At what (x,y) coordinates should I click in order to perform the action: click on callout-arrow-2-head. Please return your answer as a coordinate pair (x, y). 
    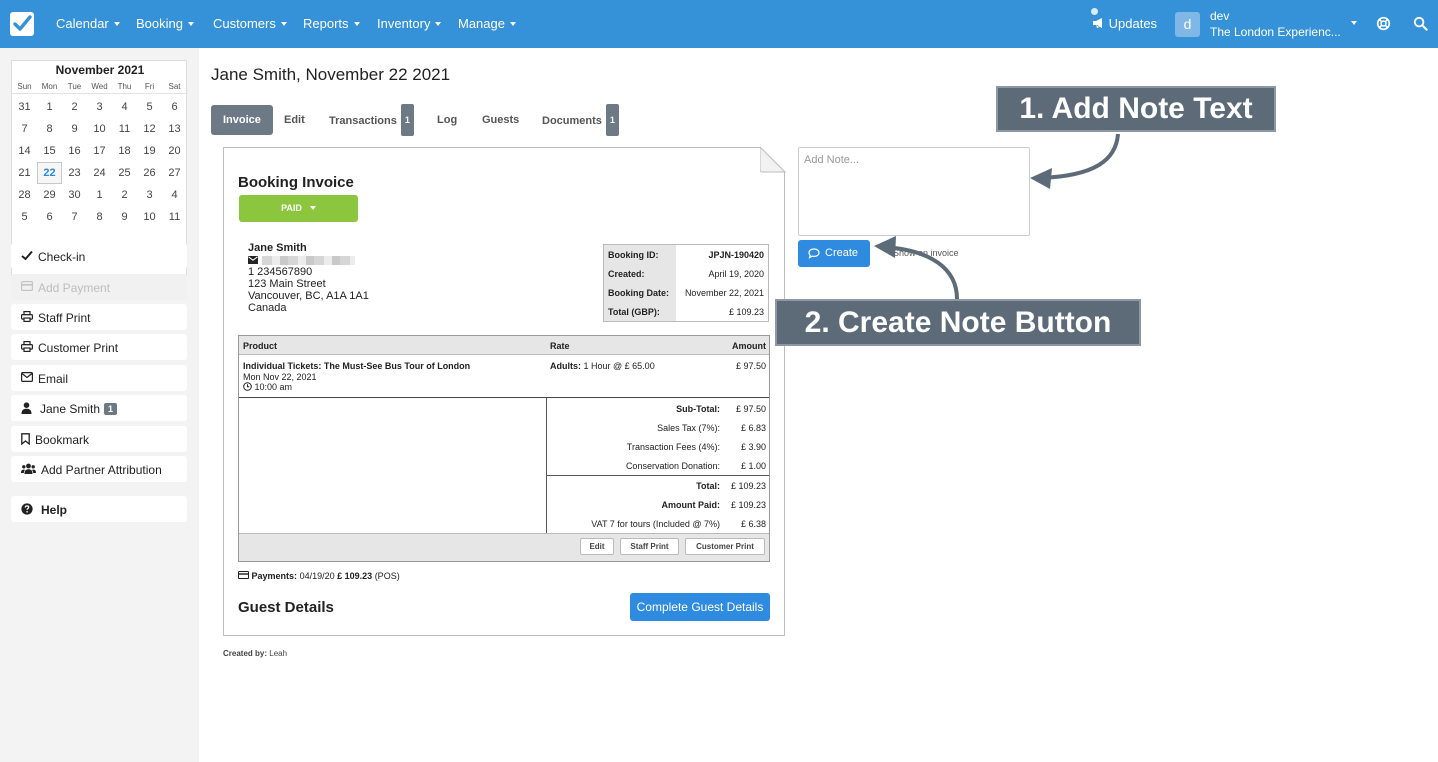
    Looking at the image, I should click on (885, 247).